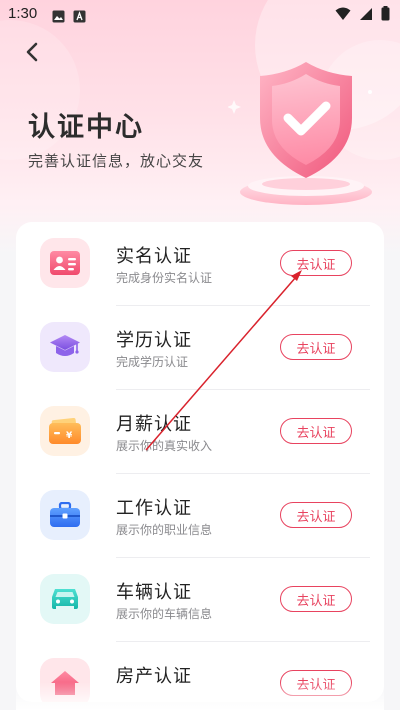 The height and width of the screenshot is (710, 400). What do you see at coordinates (200, 348) in the screenshot?
I see `list-item-education: 学历认证 完成学历认证 去认证` at bounding box center [200, 348].